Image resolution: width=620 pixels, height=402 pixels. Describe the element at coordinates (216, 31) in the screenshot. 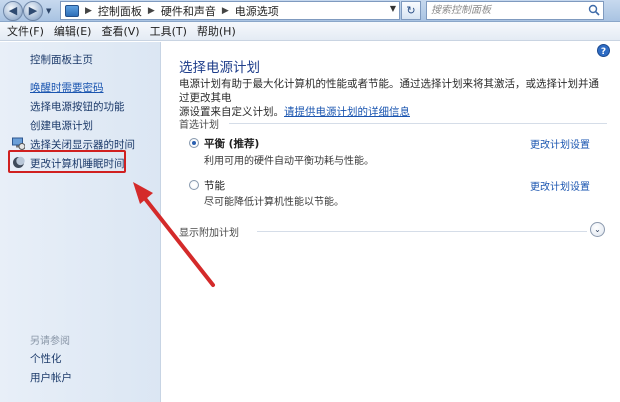

I see `menu-help: 帮助(H)` at that location.